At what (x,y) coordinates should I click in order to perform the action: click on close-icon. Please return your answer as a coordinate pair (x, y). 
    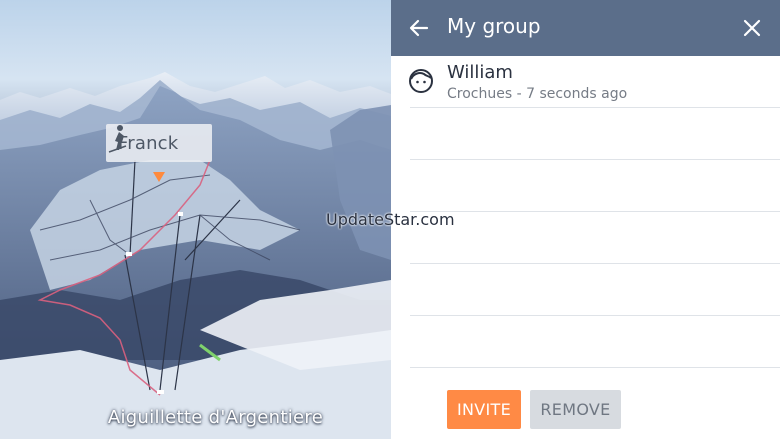
    Looking at the image, I should click on (752, 28).